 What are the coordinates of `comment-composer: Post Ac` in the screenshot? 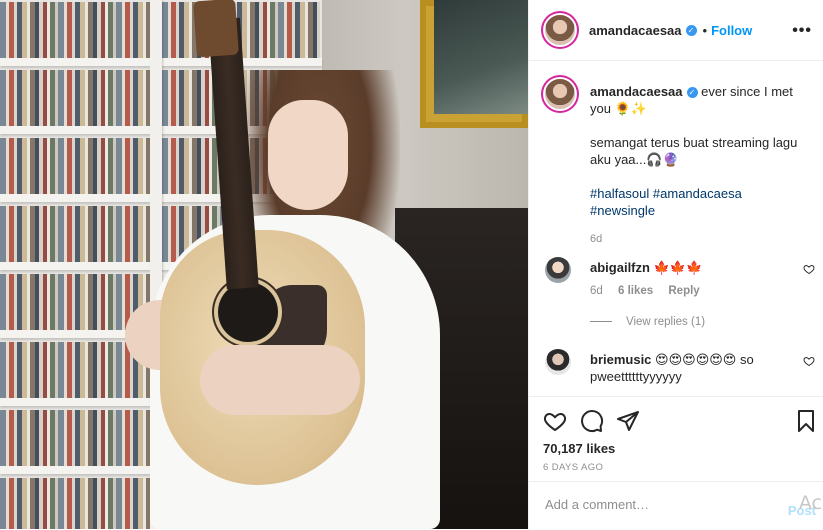 It's located at (676, 505).